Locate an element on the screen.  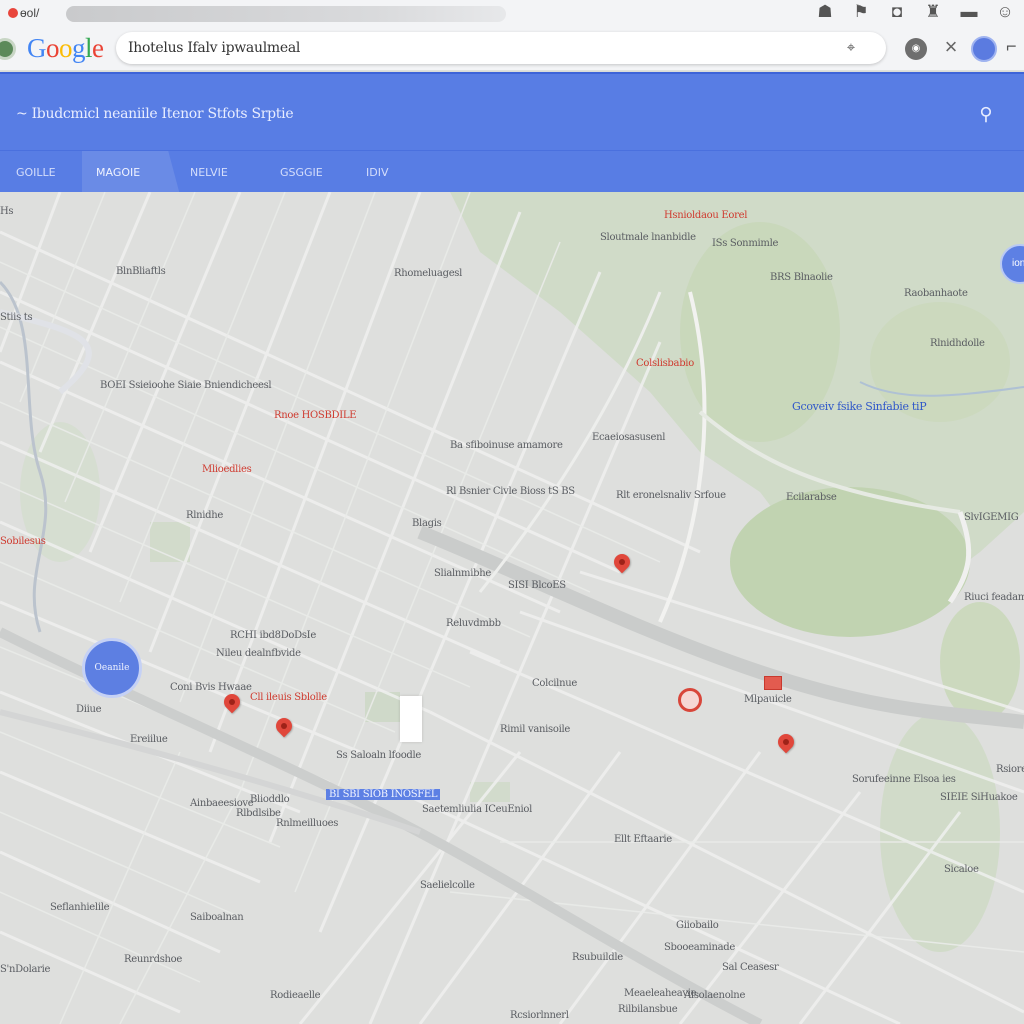
avatar is located at coordinates (984, 49).